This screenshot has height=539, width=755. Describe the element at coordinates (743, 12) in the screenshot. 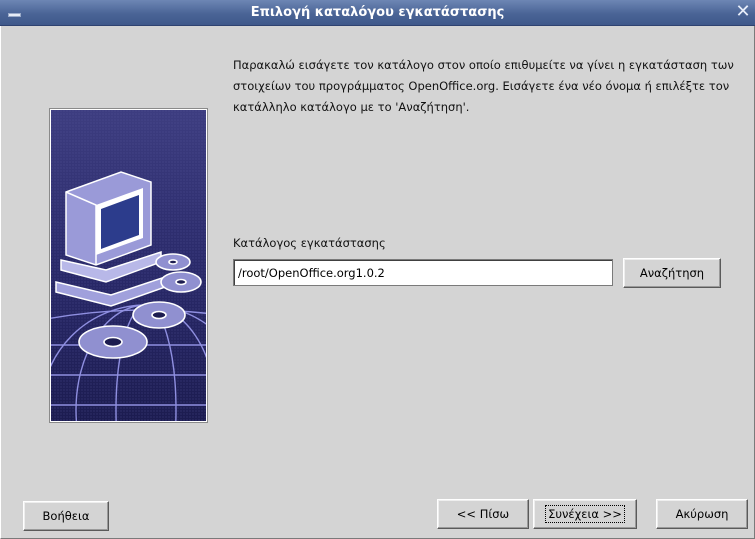

I see `close-icon: ✕` at that location.